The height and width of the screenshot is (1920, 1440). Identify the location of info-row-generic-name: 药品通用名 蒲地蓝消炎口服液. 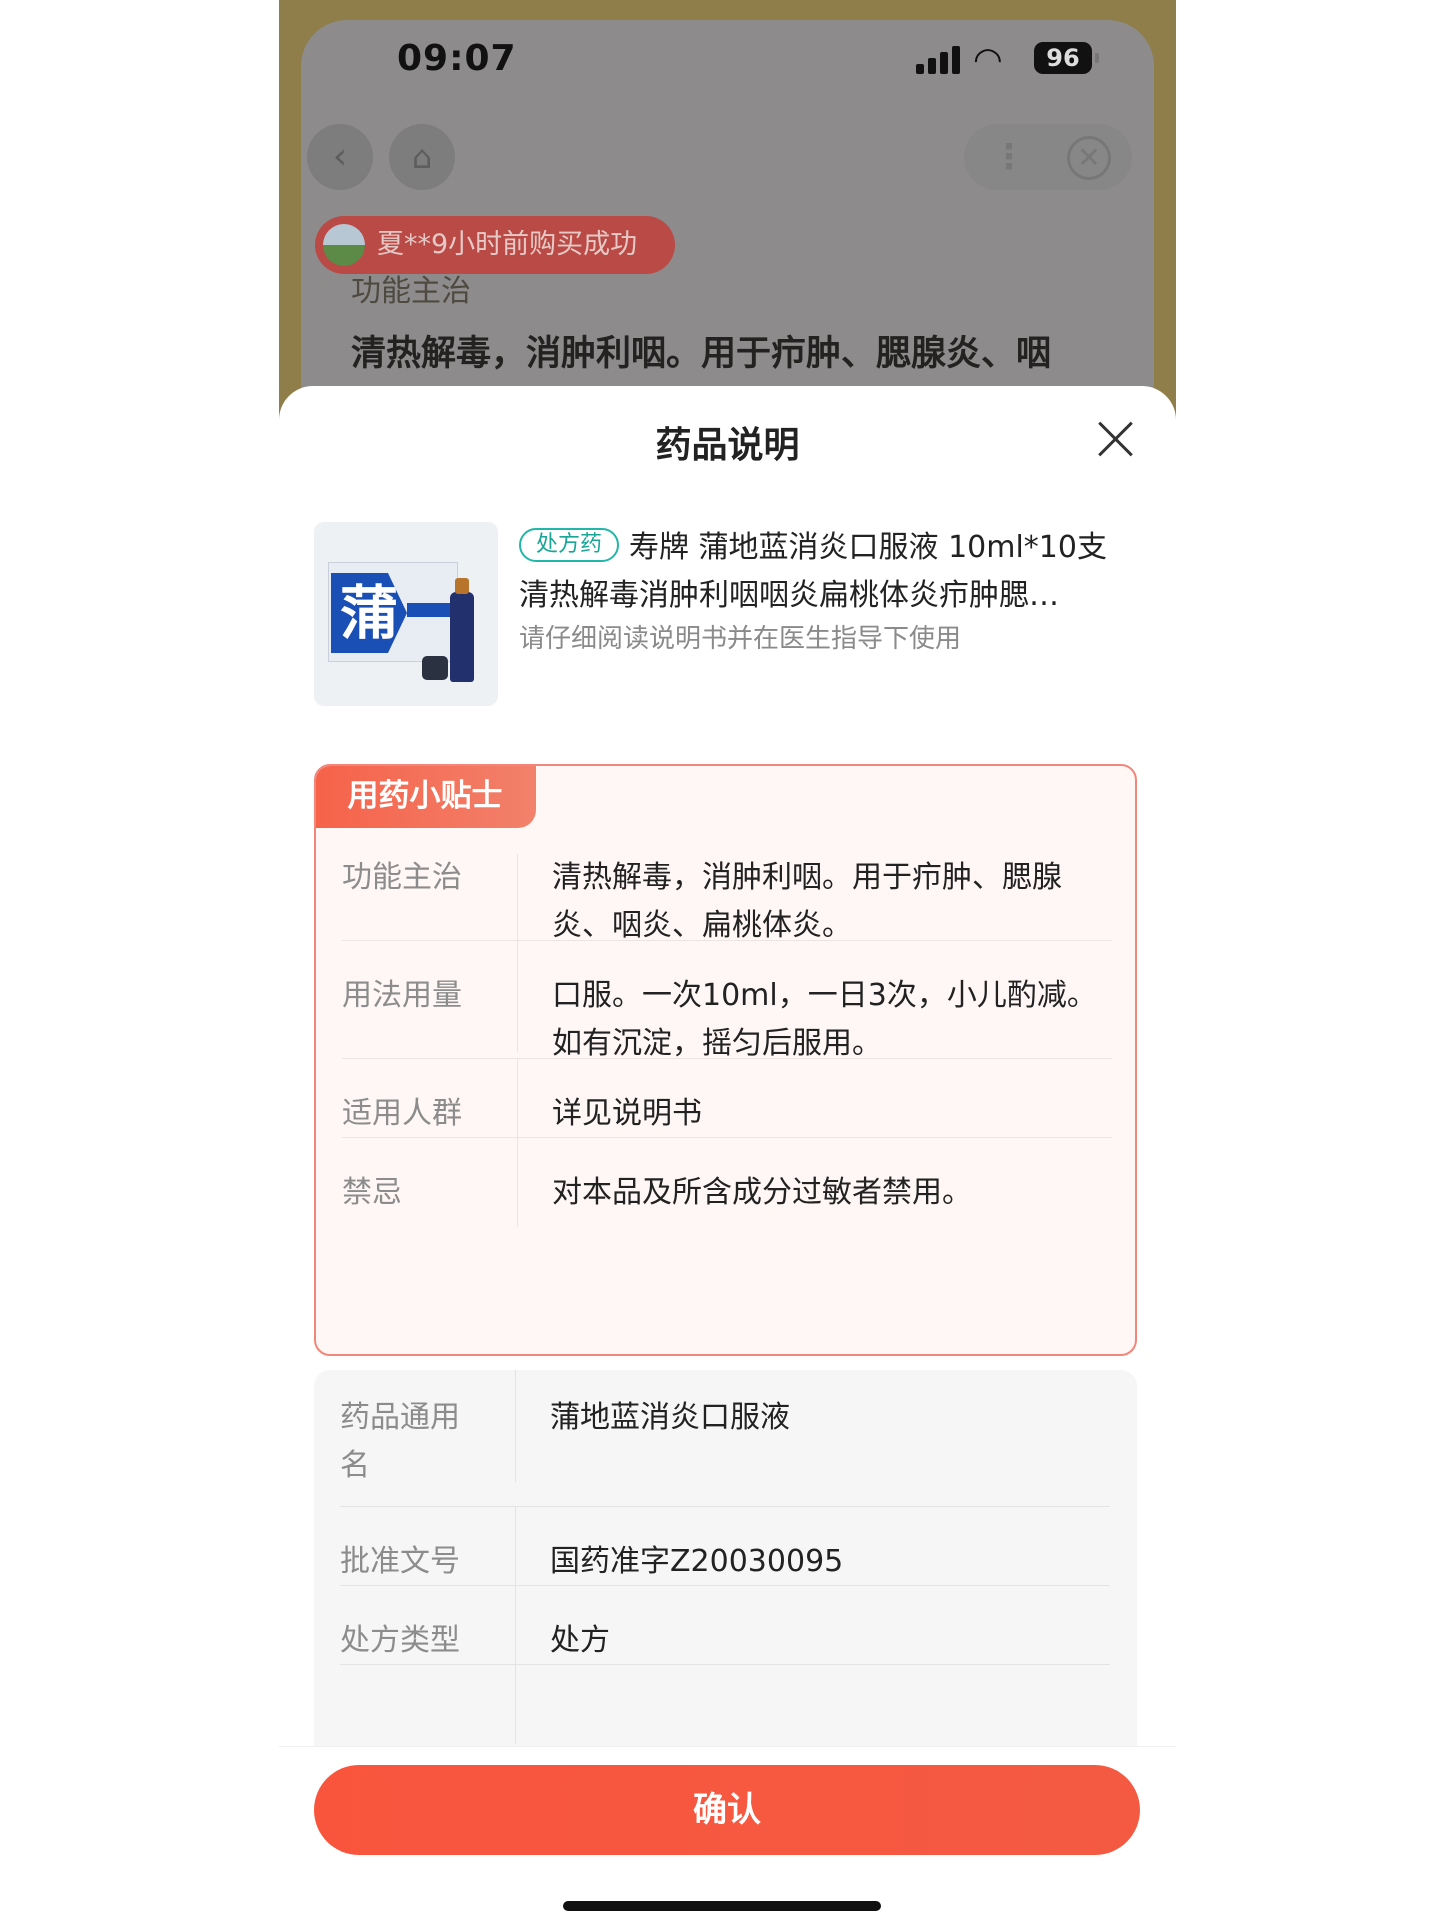
(725, 1438).